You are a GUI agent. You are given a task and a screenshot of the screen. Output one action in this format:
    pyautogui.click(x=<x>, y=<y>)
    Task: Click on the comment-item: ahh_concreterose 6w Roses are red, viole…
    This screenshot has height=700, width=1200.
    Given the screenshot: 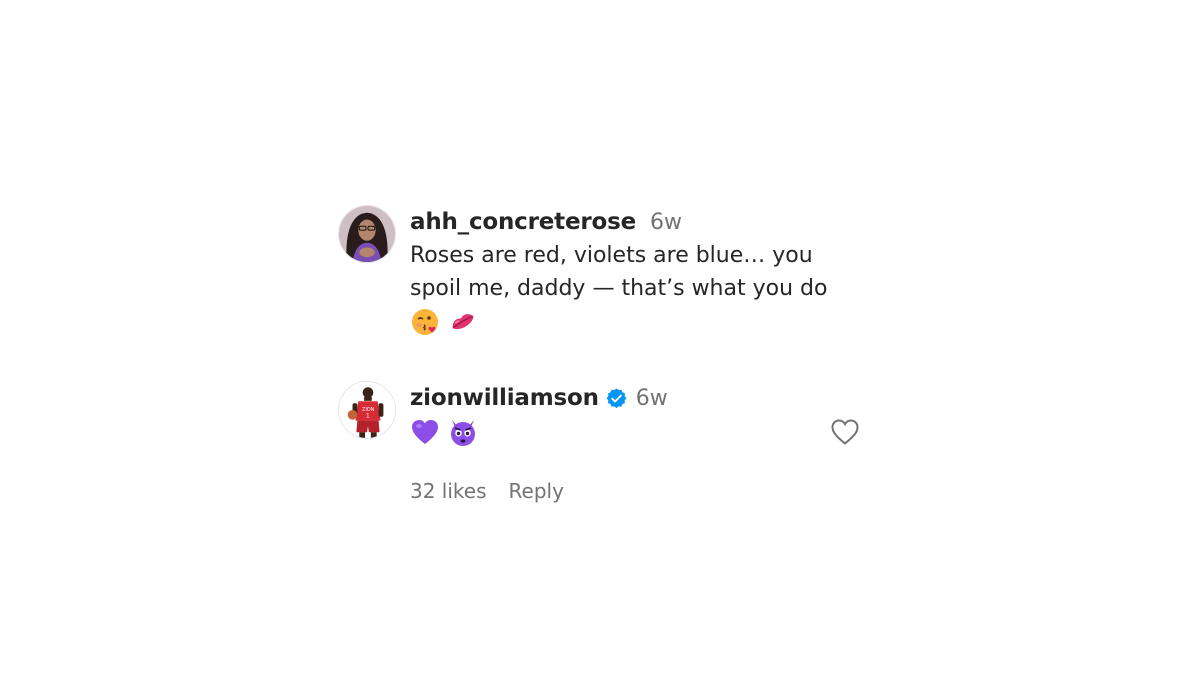 What is the action you would take?
    pyautogui.click(x=603, y=272)
    